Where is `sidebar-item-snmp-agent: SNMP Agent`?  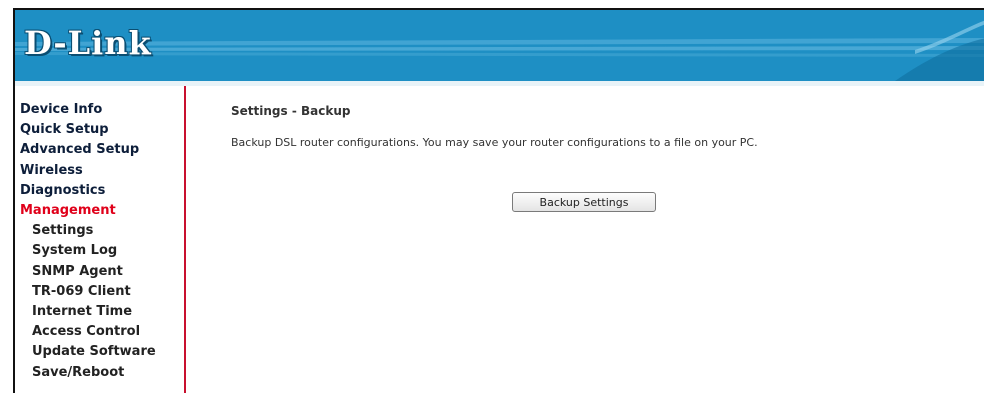 sidebar-item-snmp-agent: SNMP Agent is located at coordinates (88, 272).